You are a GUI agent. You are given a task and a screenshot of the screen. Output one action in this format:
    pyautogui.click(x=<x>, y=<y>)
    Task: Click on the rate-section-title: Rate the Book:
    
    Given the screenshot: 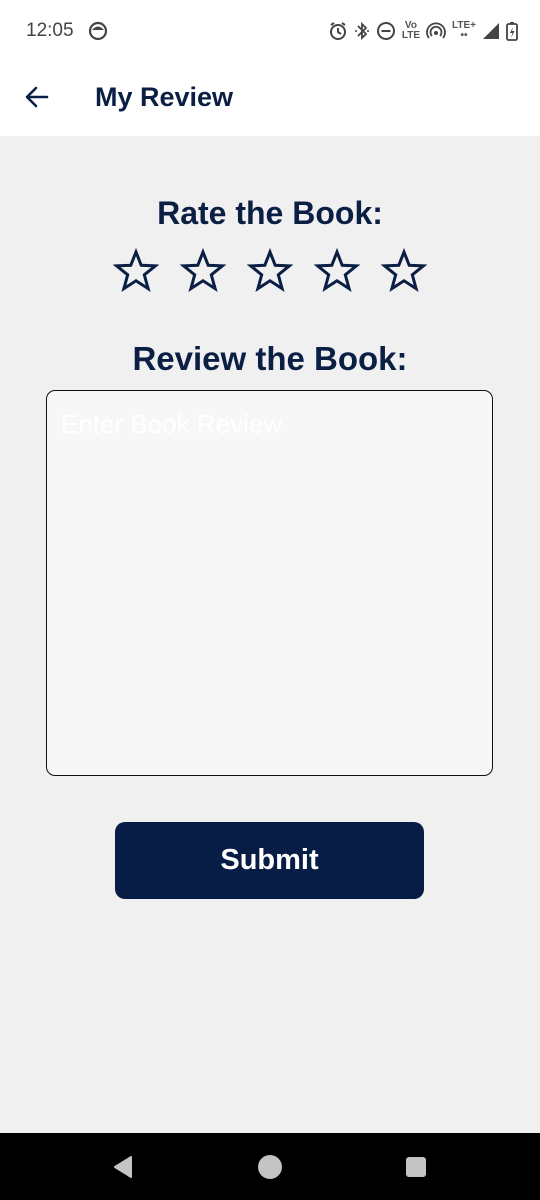 What is the action you would take?
    pyautogui.click(x=270, y=213)
    